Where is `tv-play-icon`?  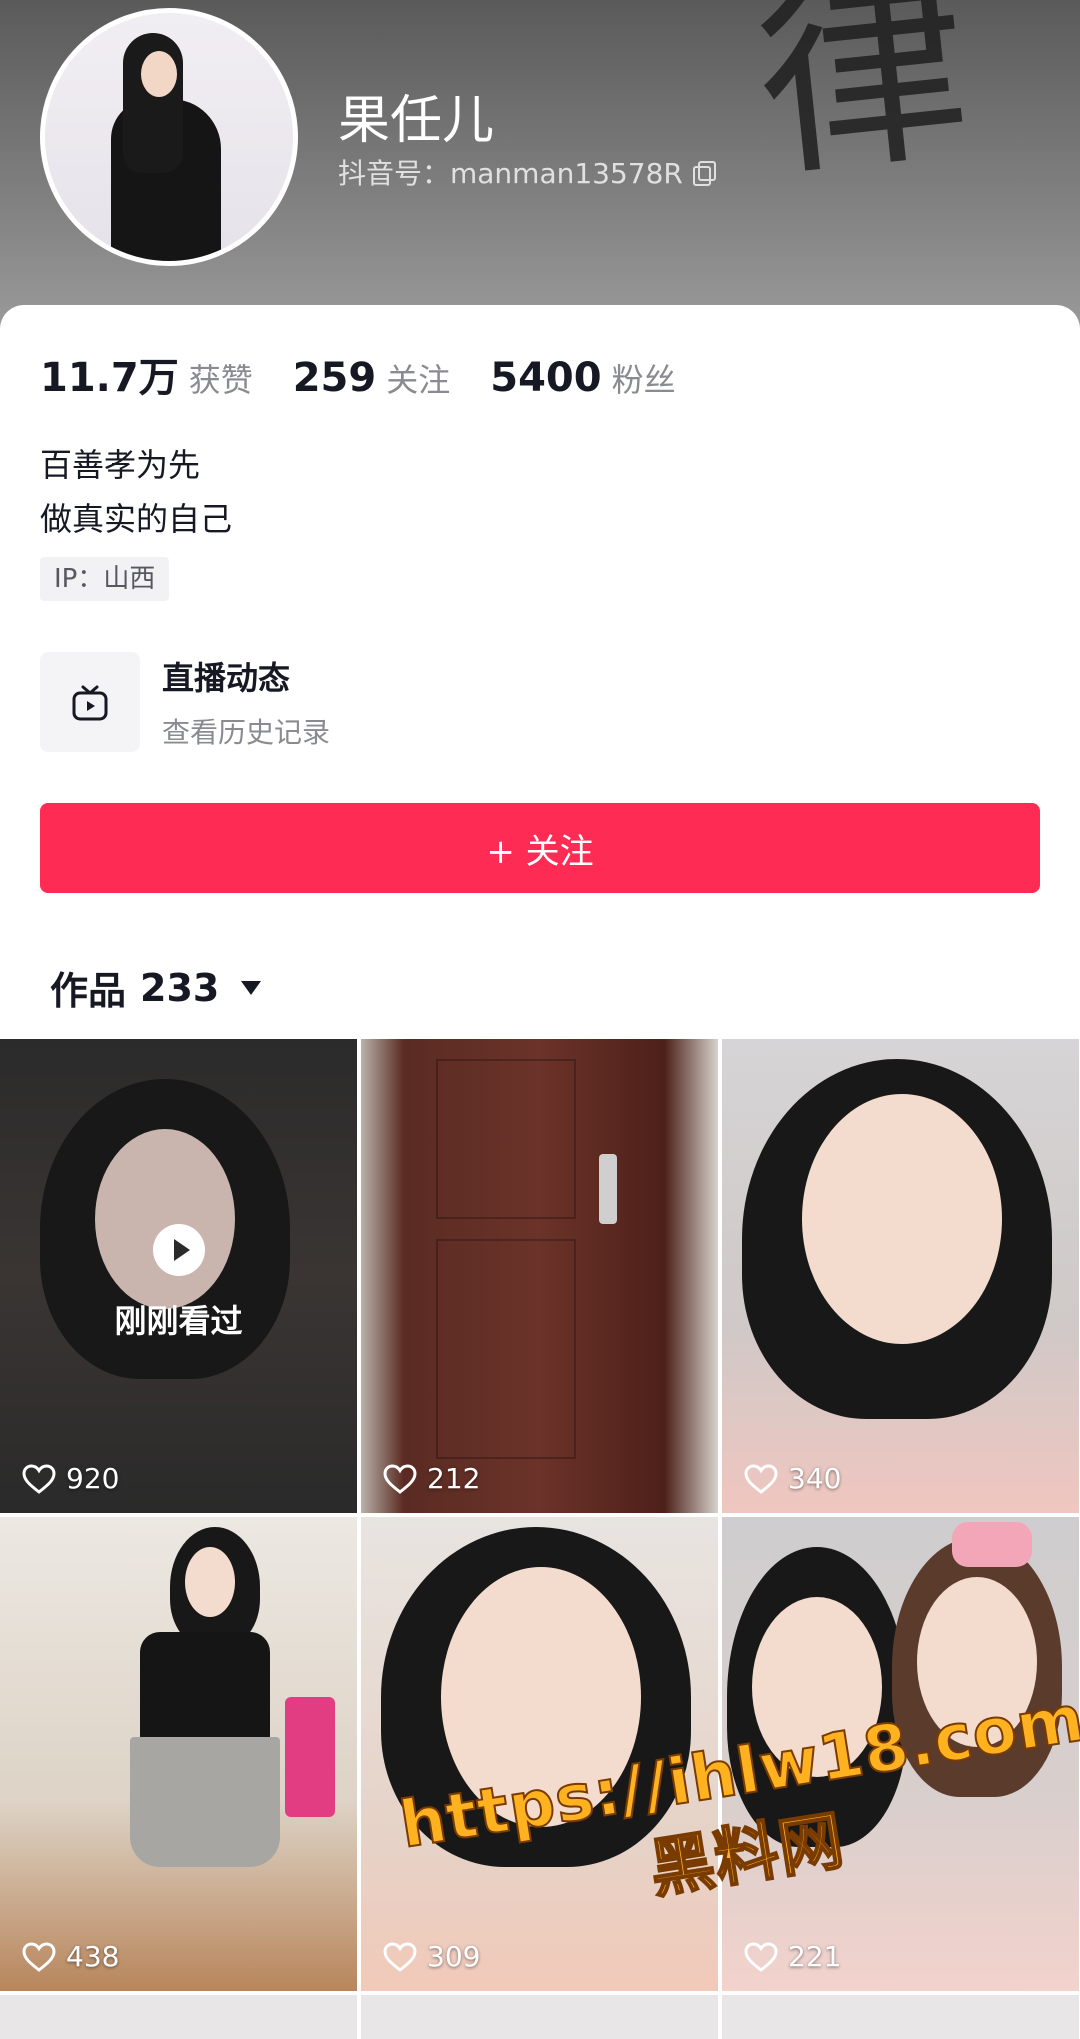 tv-play-icon is located at coordinates (90, 702).